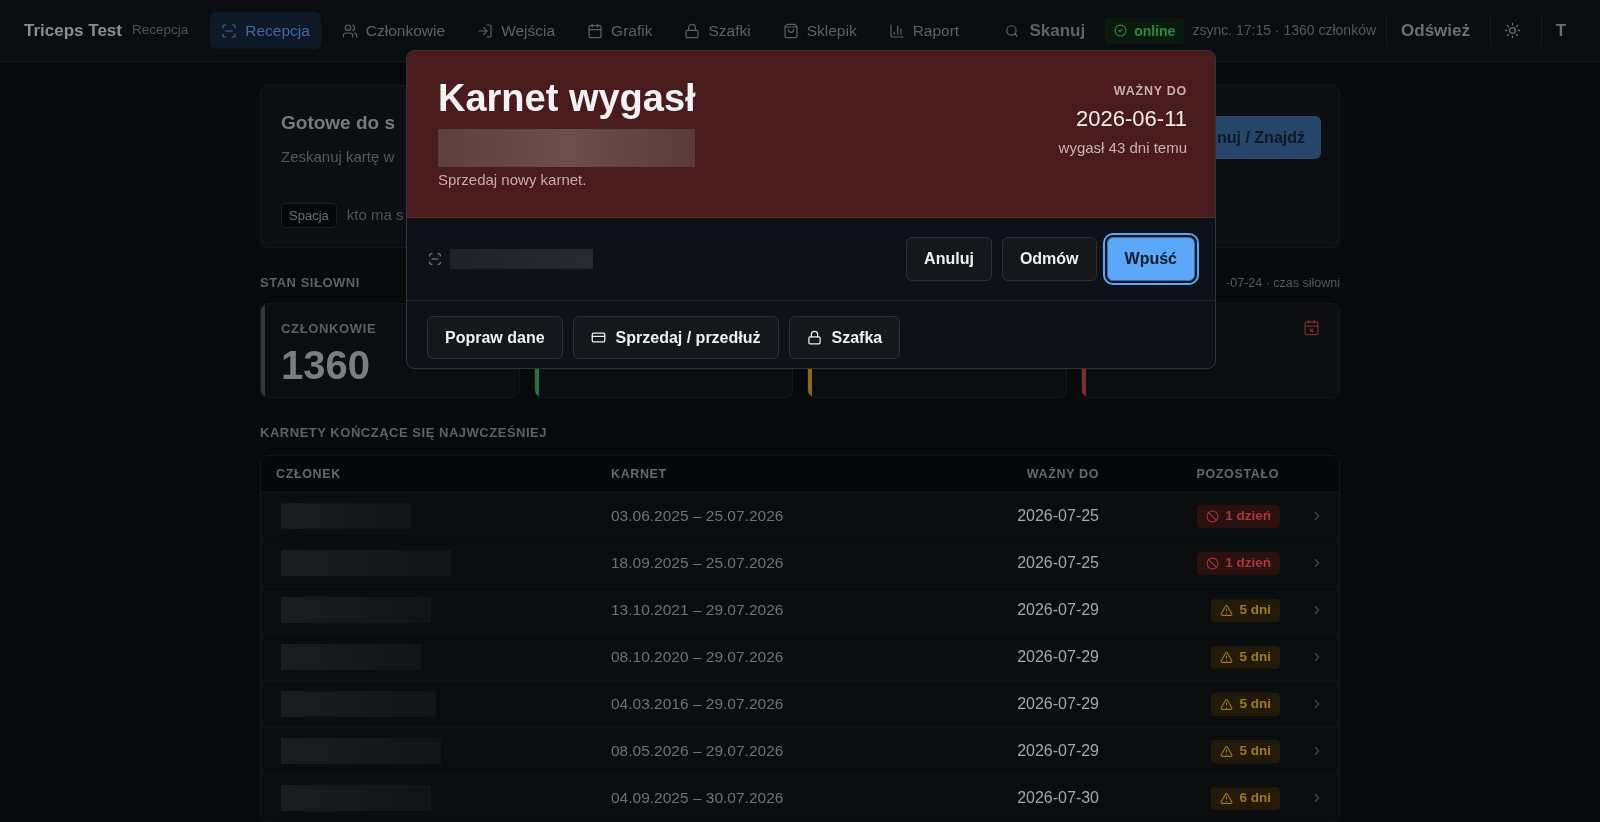 The height and width of the screenshot is (822, 1600). Describe the element at coordinates (924, 30) in the screenshot. I see `nav-tab: Raport` at that location.